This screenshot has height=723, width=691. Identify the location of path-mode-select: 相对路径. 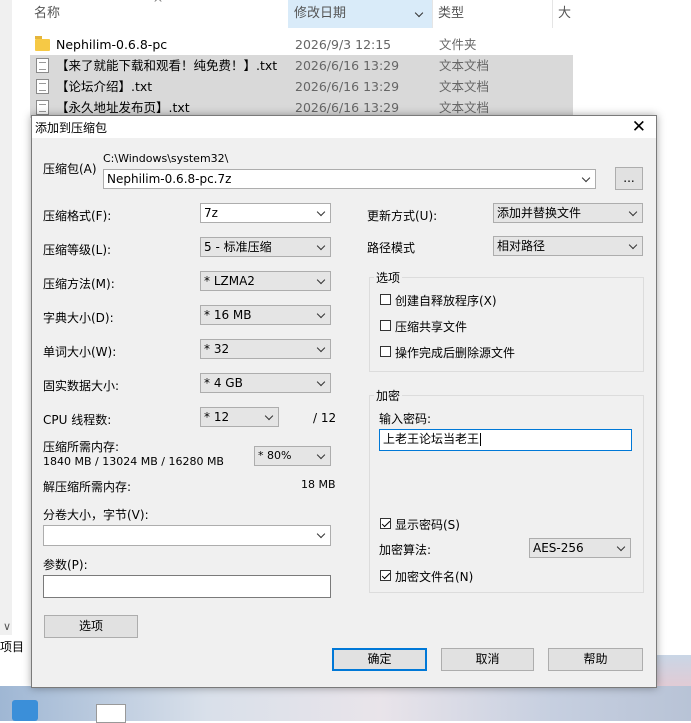
(568, 246).